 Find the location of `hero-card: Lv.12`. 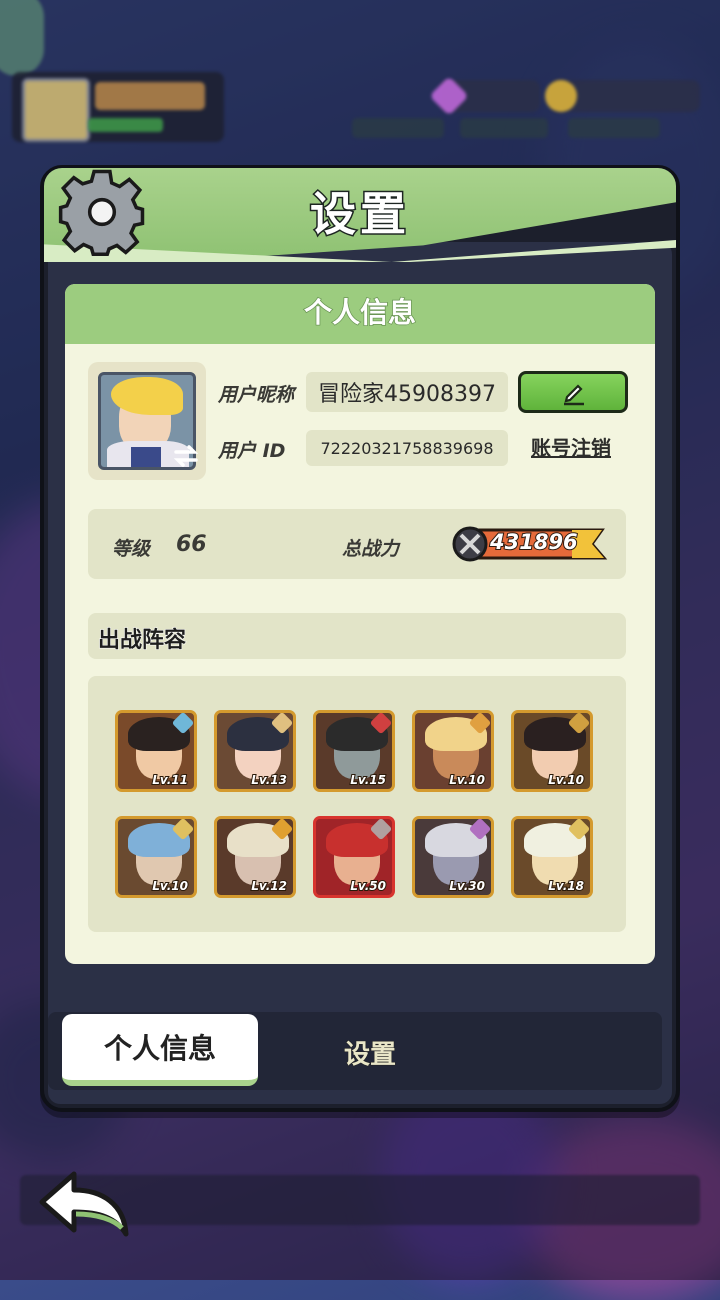

hero-card: Lv.12 is located at coordinates (255, 857).